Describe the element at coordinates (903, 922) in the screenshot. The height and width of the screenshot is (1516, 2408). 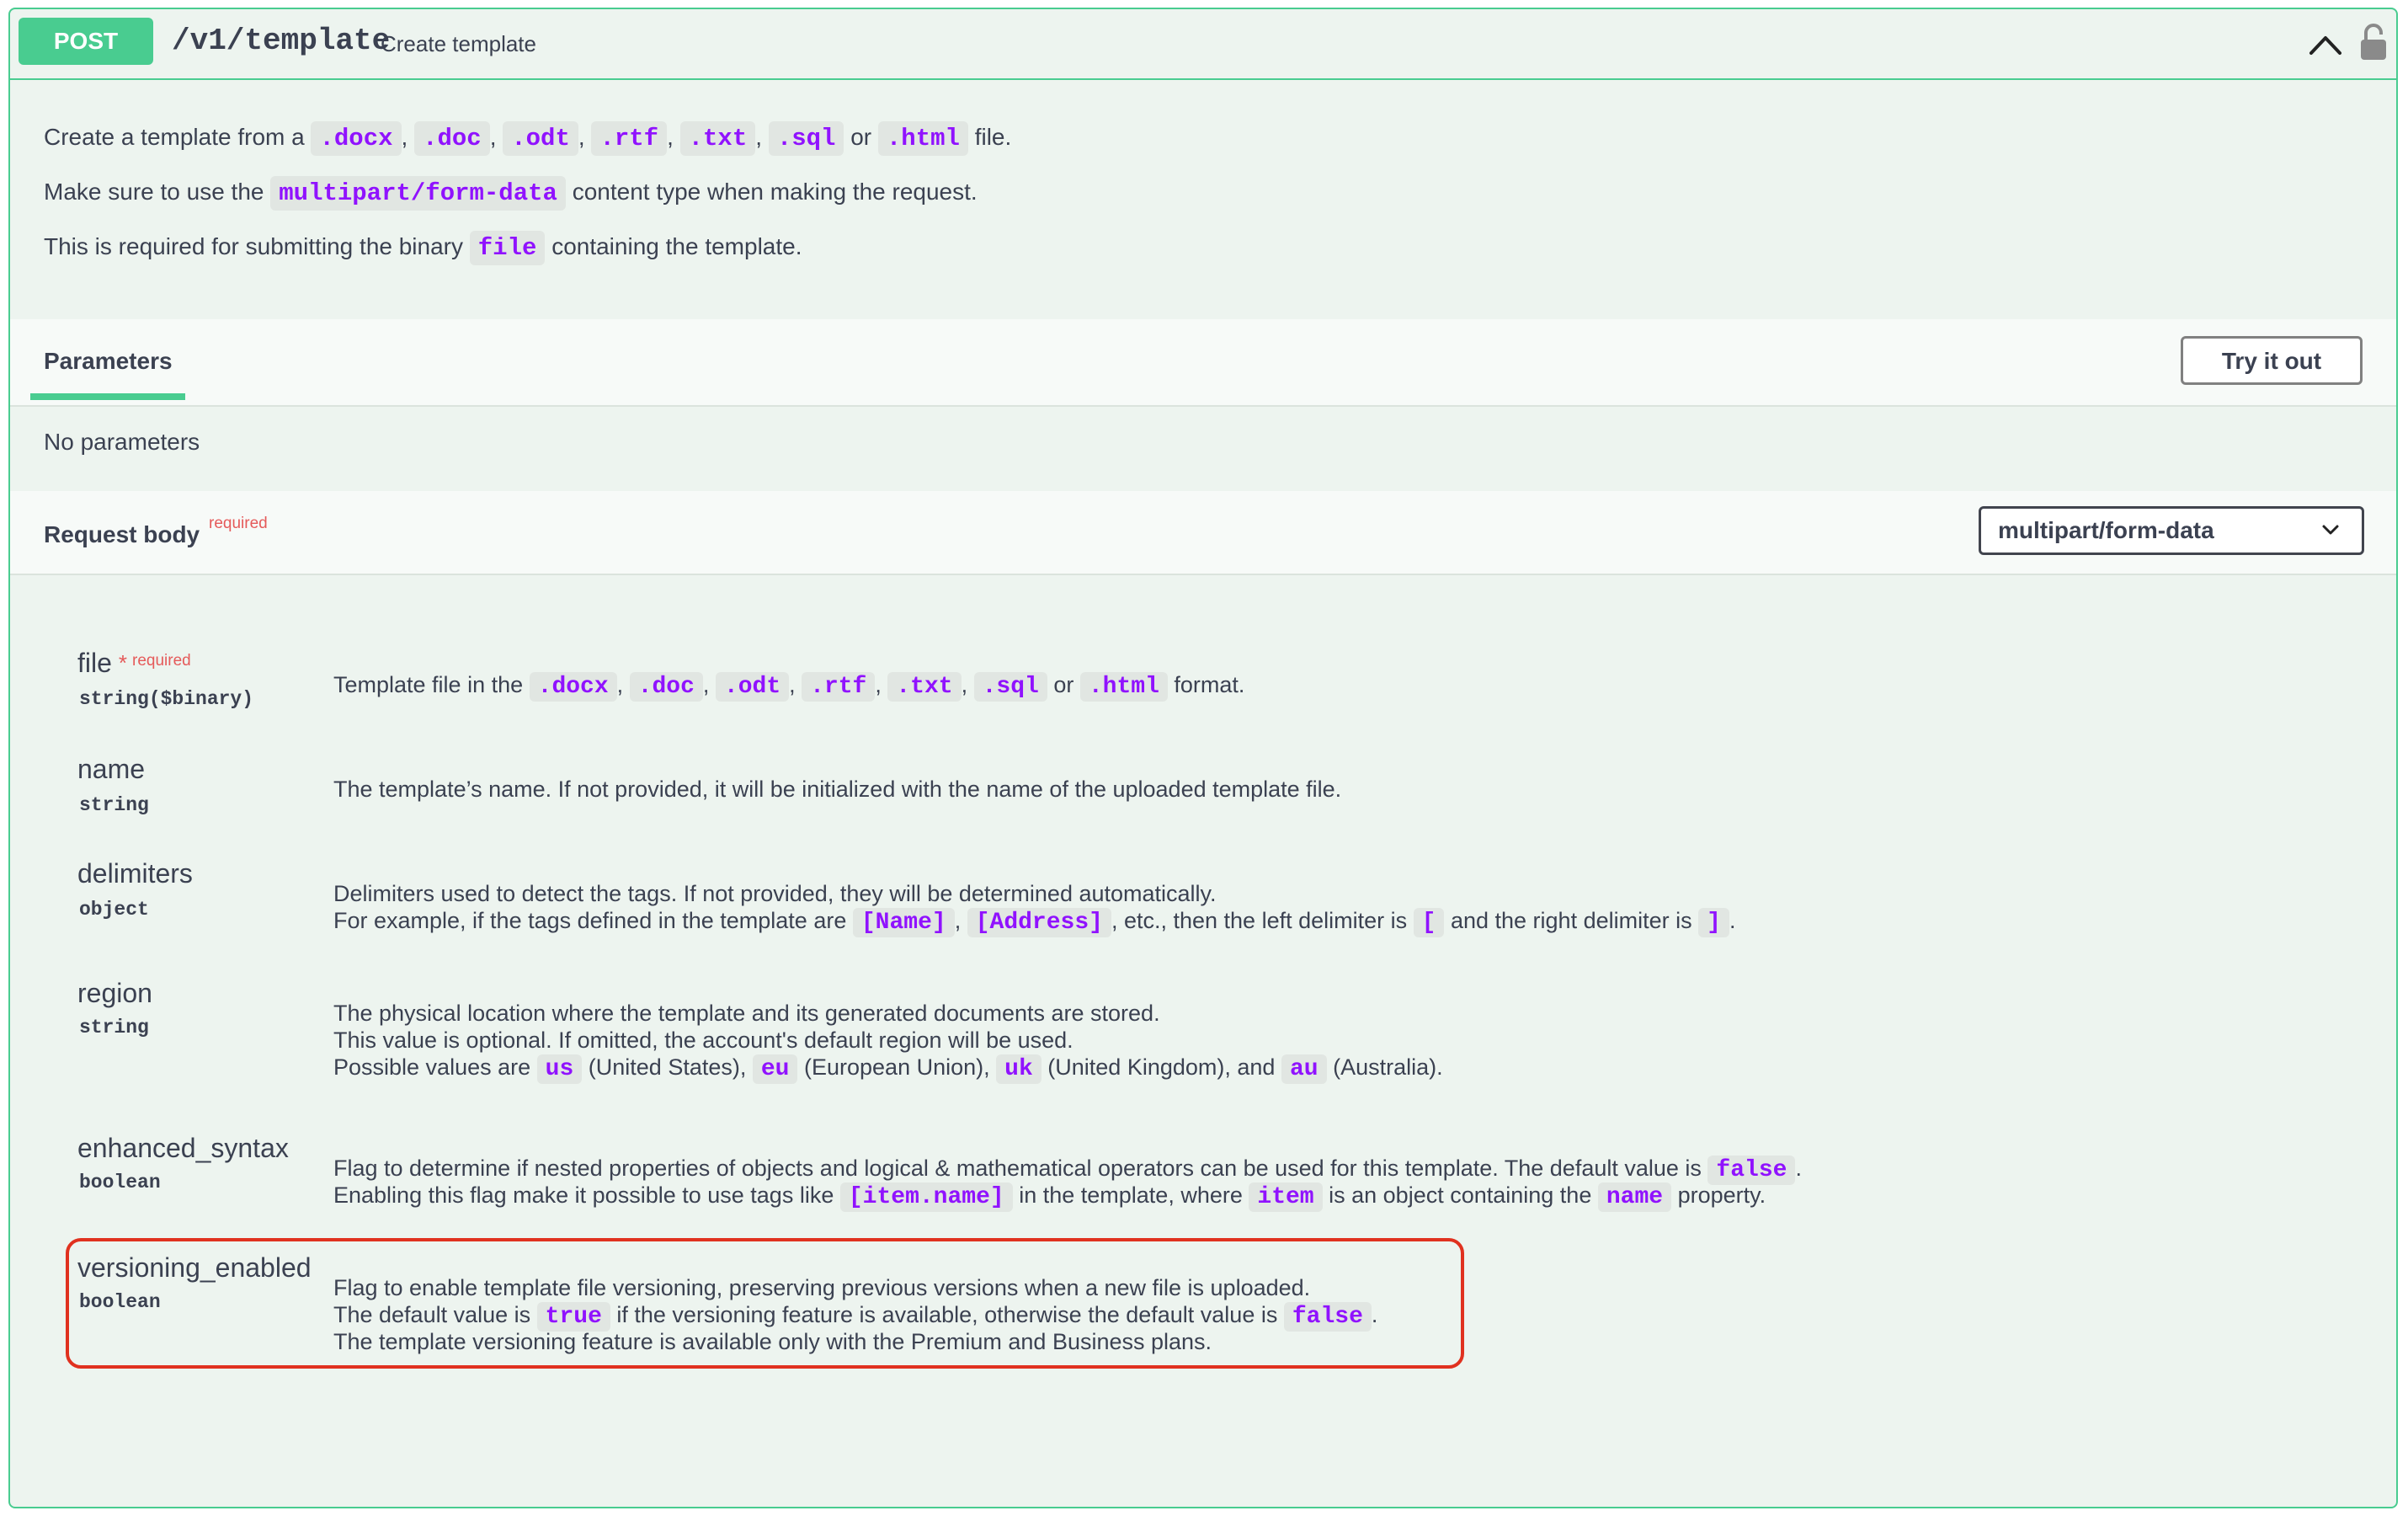
I see `example-code: [Name]` at that location.